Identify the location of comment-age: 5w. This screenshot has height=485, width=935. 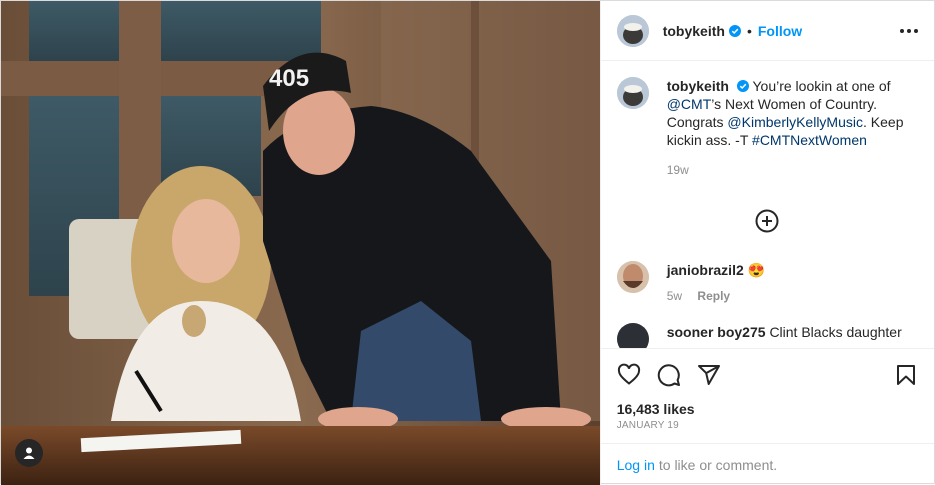
(674, 296).